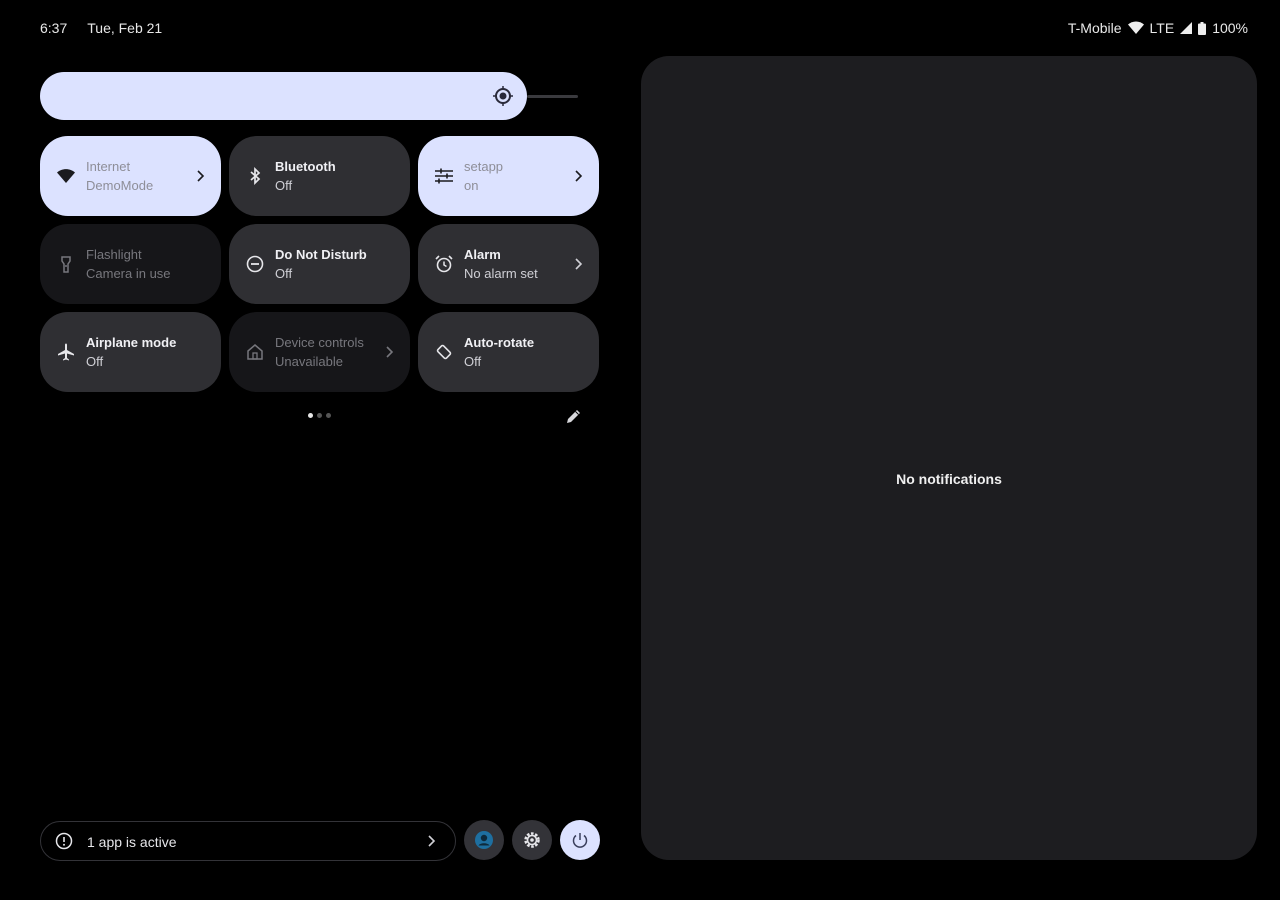 This screenshot has height=900, width=1280. I want to click on tile-bluetooth: Bluetooth Off, so click(319, 176).